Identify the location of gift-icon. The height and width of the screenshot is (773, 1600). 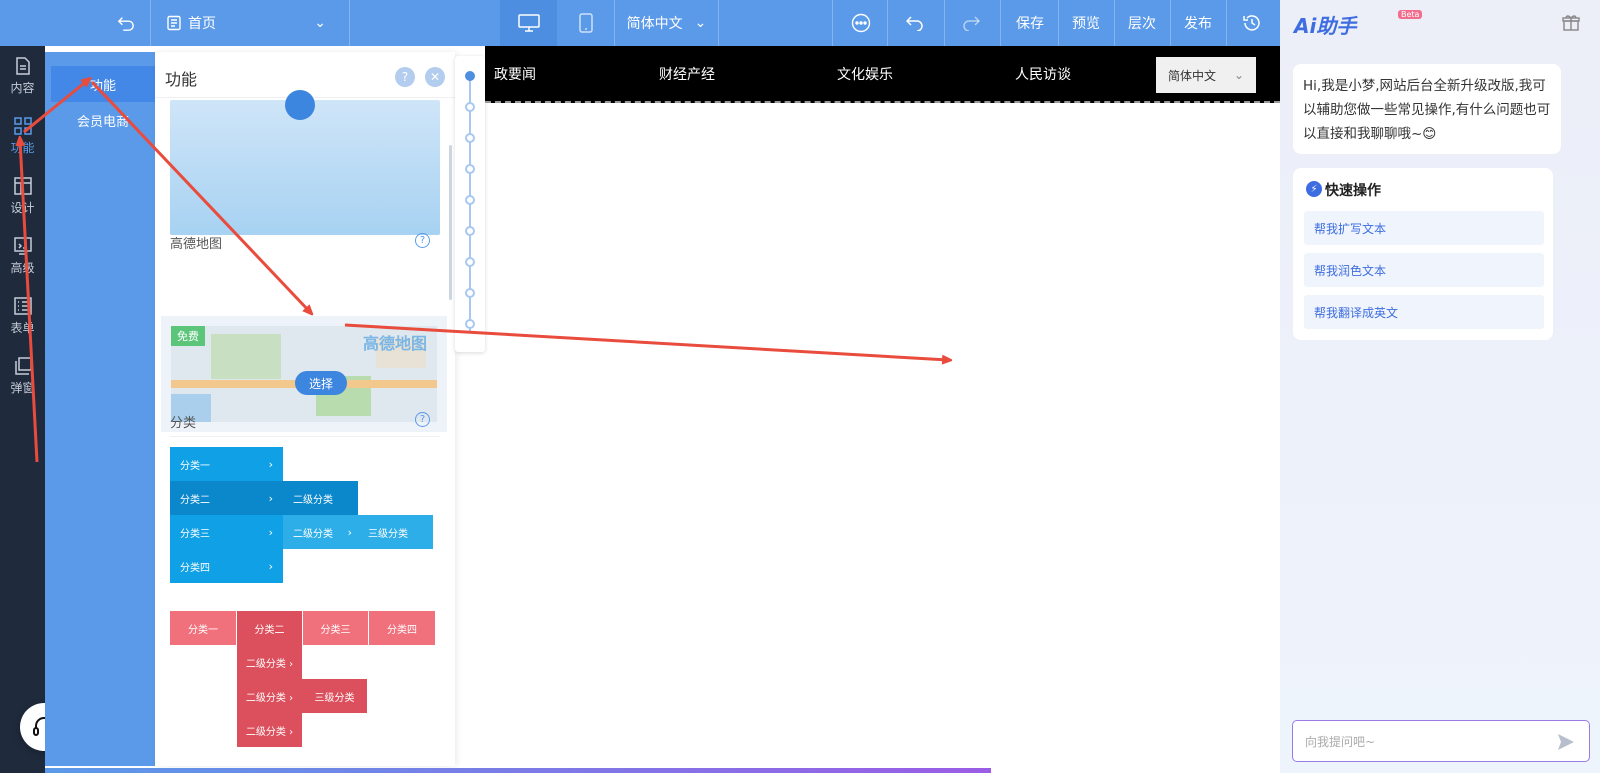
(1571, 23).